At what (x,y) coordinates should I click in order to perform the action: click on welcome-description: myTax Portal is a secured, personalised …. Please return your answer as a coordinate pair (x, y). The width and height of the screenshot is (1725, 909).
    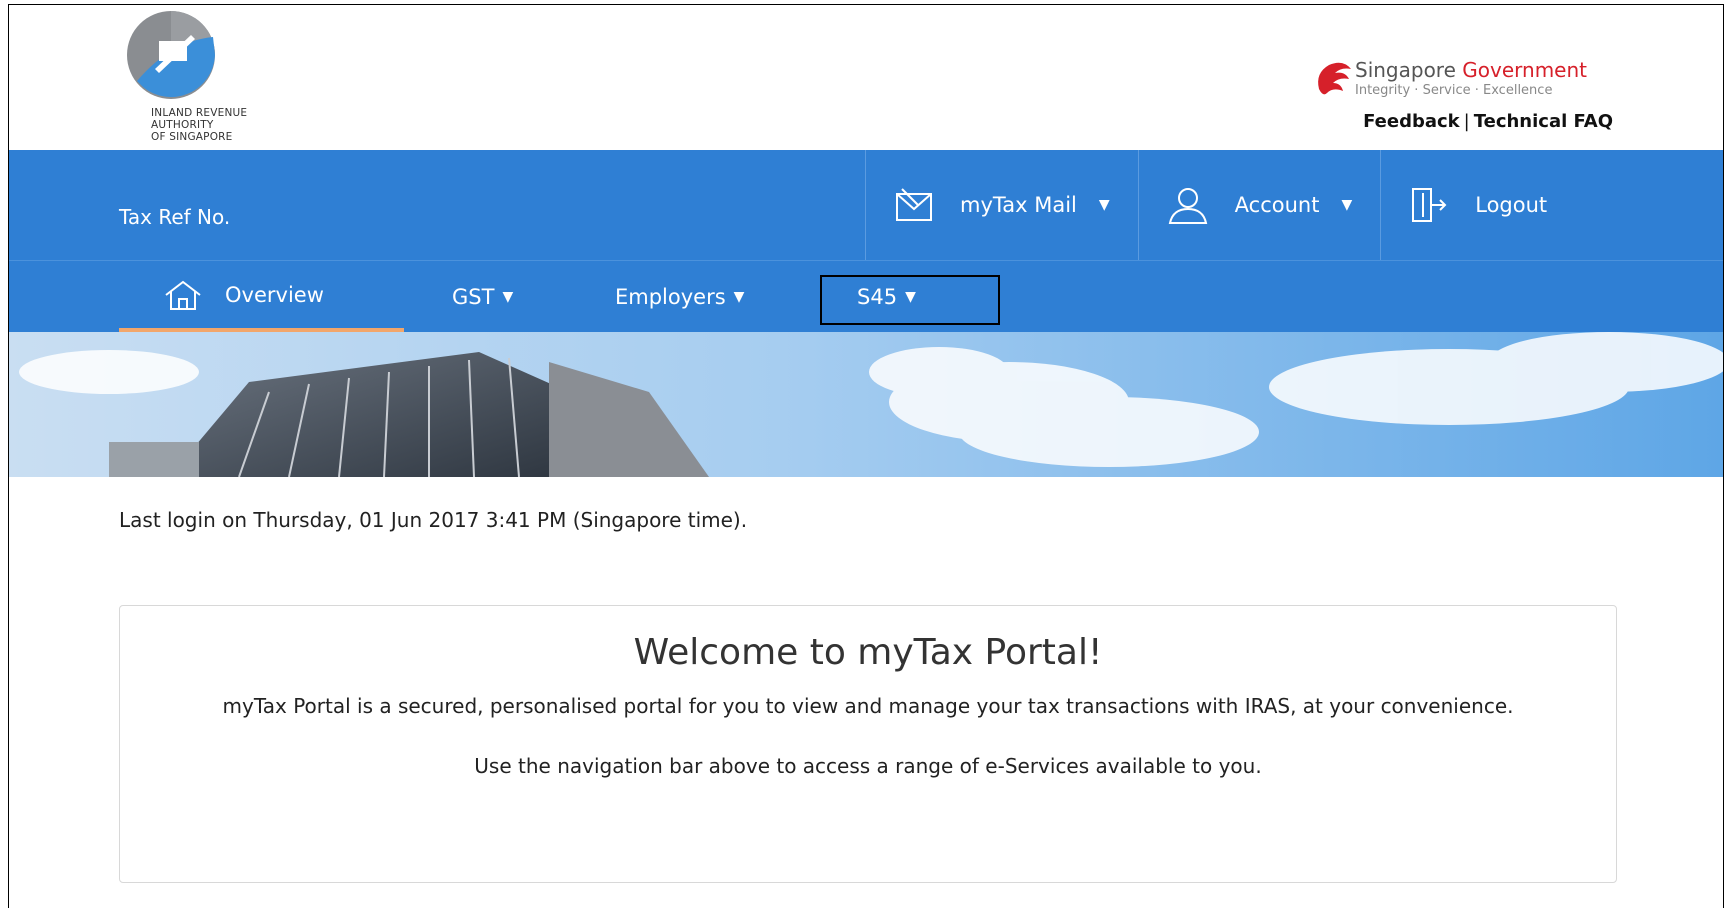
    Looking at the image, I should click on (868, 706).